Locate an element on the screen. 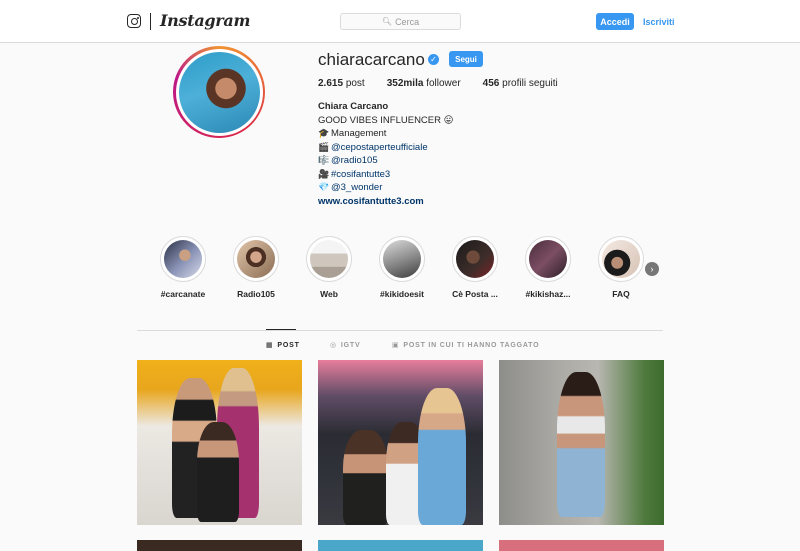 The width and height of the screenshot is (800, 551). tab-tagged: ▣ POST IN CUI TI HANNO TAGGATO is located at coordinates (465, 345).